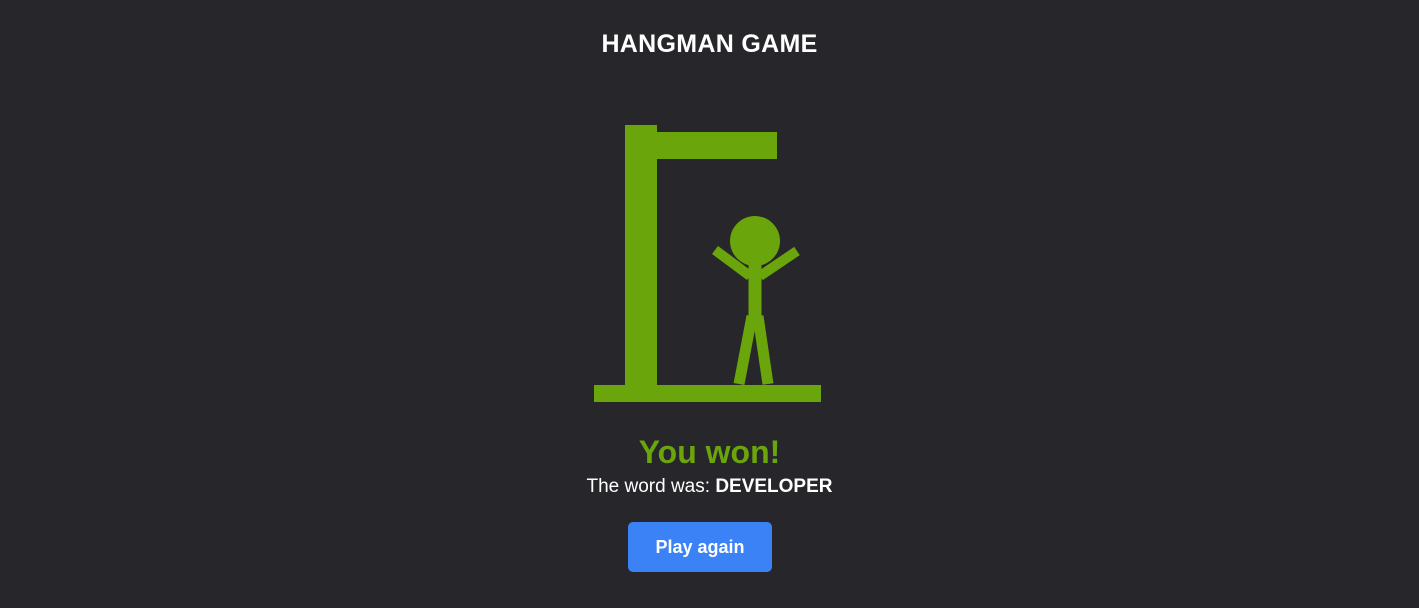  I want to click on game-result: You won!, so click(709, 452).